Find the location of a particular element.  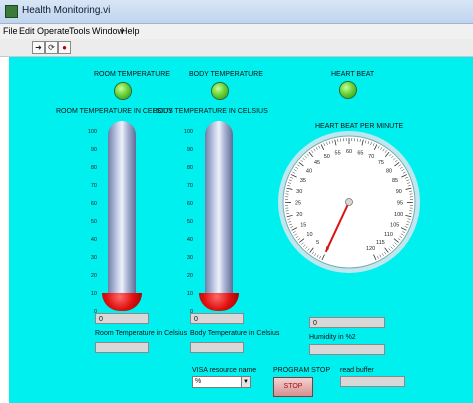

room-scale-tick: 70 is located at coordinates (93, 186).